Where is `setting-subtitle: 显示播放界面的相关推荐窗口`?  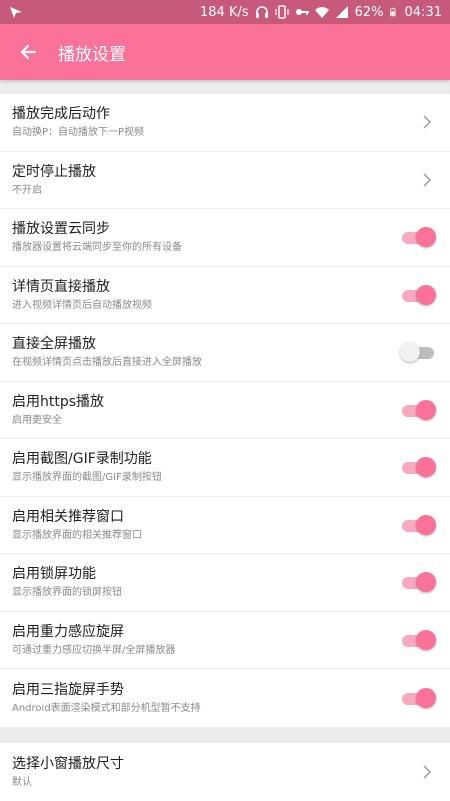 setting-subtitle: 显示播放界面的相关推荐窗口 is located at coordinates (77, 535).